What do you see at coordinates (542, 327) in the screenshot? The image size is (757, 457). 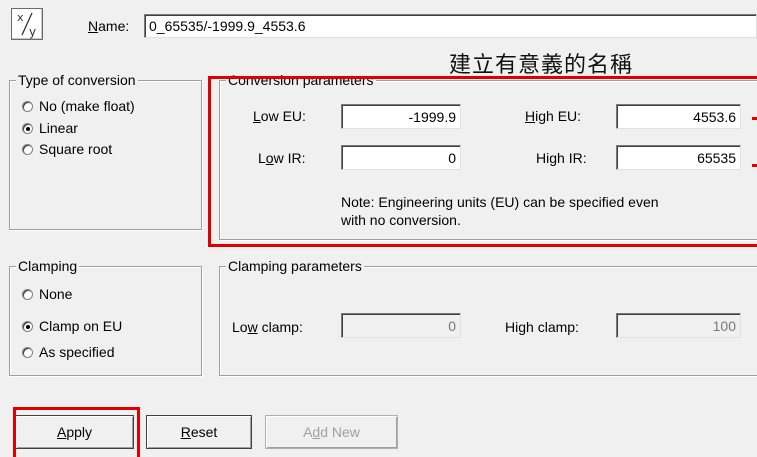 I see `high-clamp-label: High clamp:` at bounding box center [542, 327].